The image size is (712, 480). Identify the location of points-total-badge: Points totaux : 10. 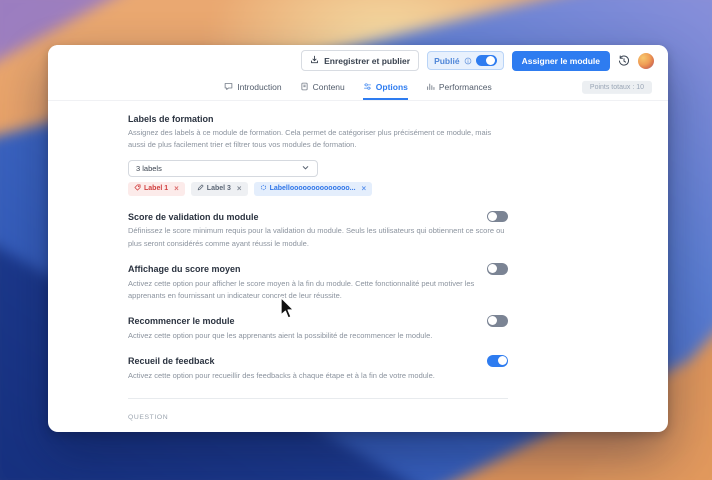
(616, 87).